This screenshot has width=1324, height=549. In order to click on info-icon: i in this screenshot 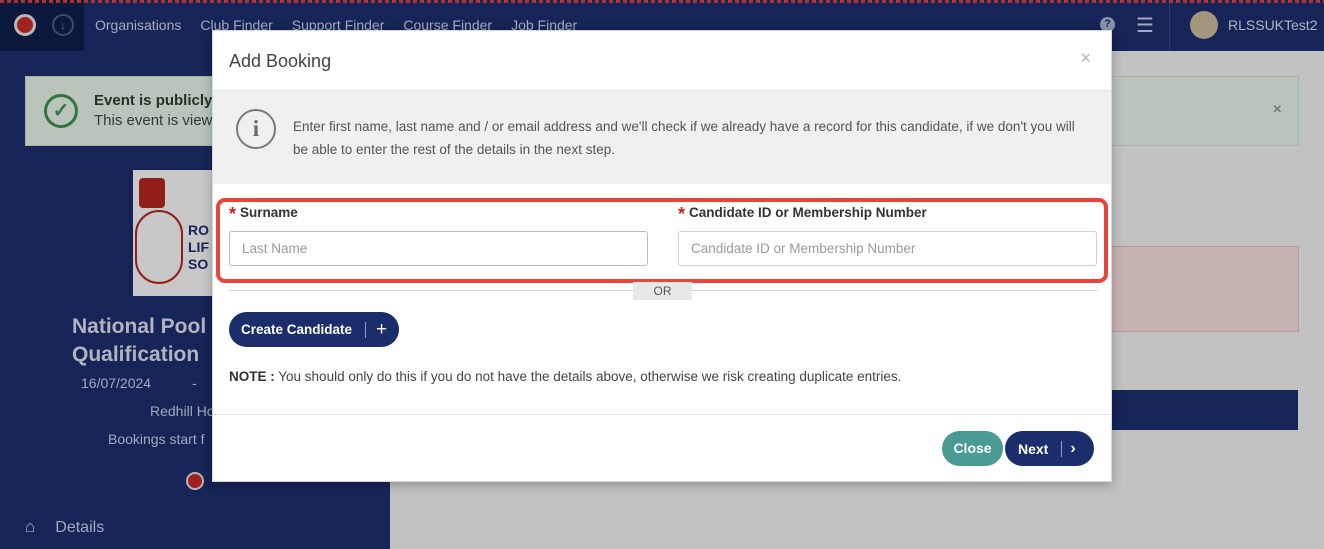, I will do `click(256, 129)`.